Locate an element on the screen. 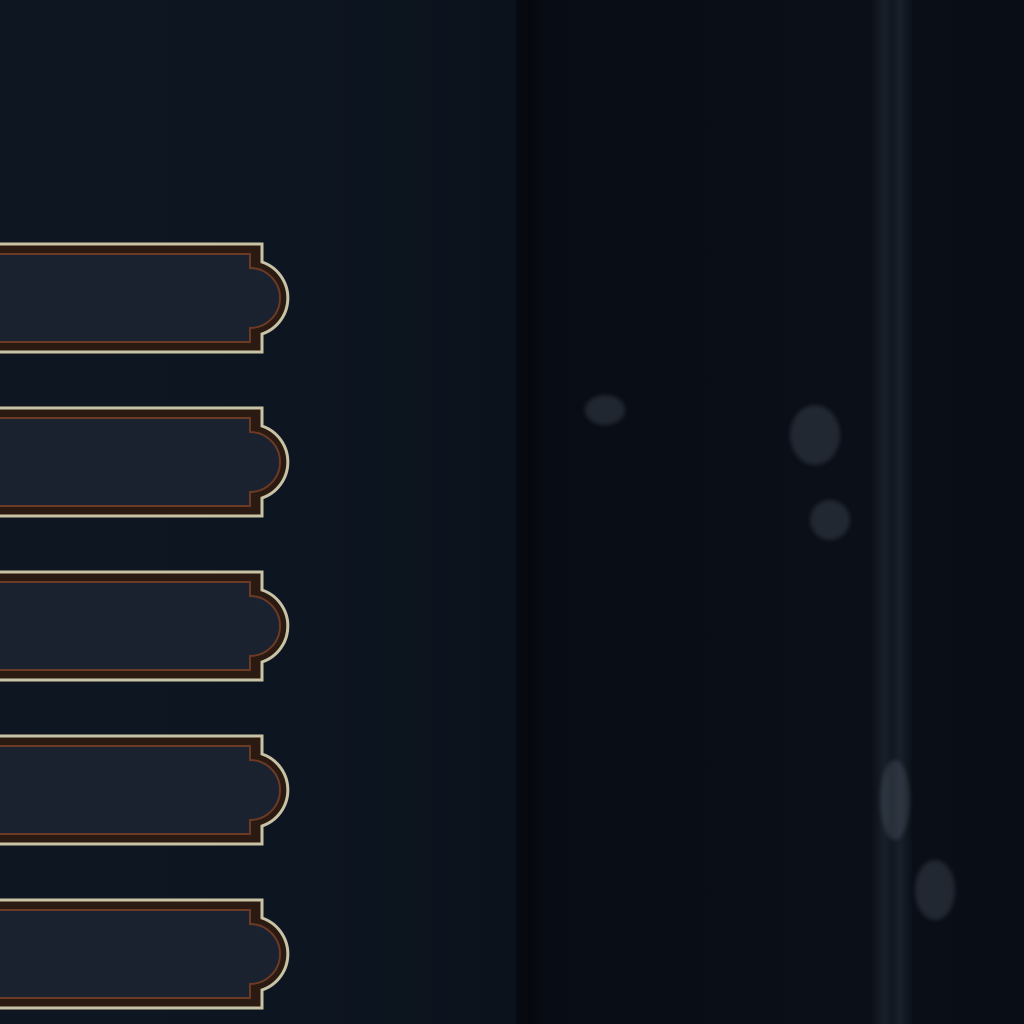  metal-pillar is located at coordinates (892, 512).